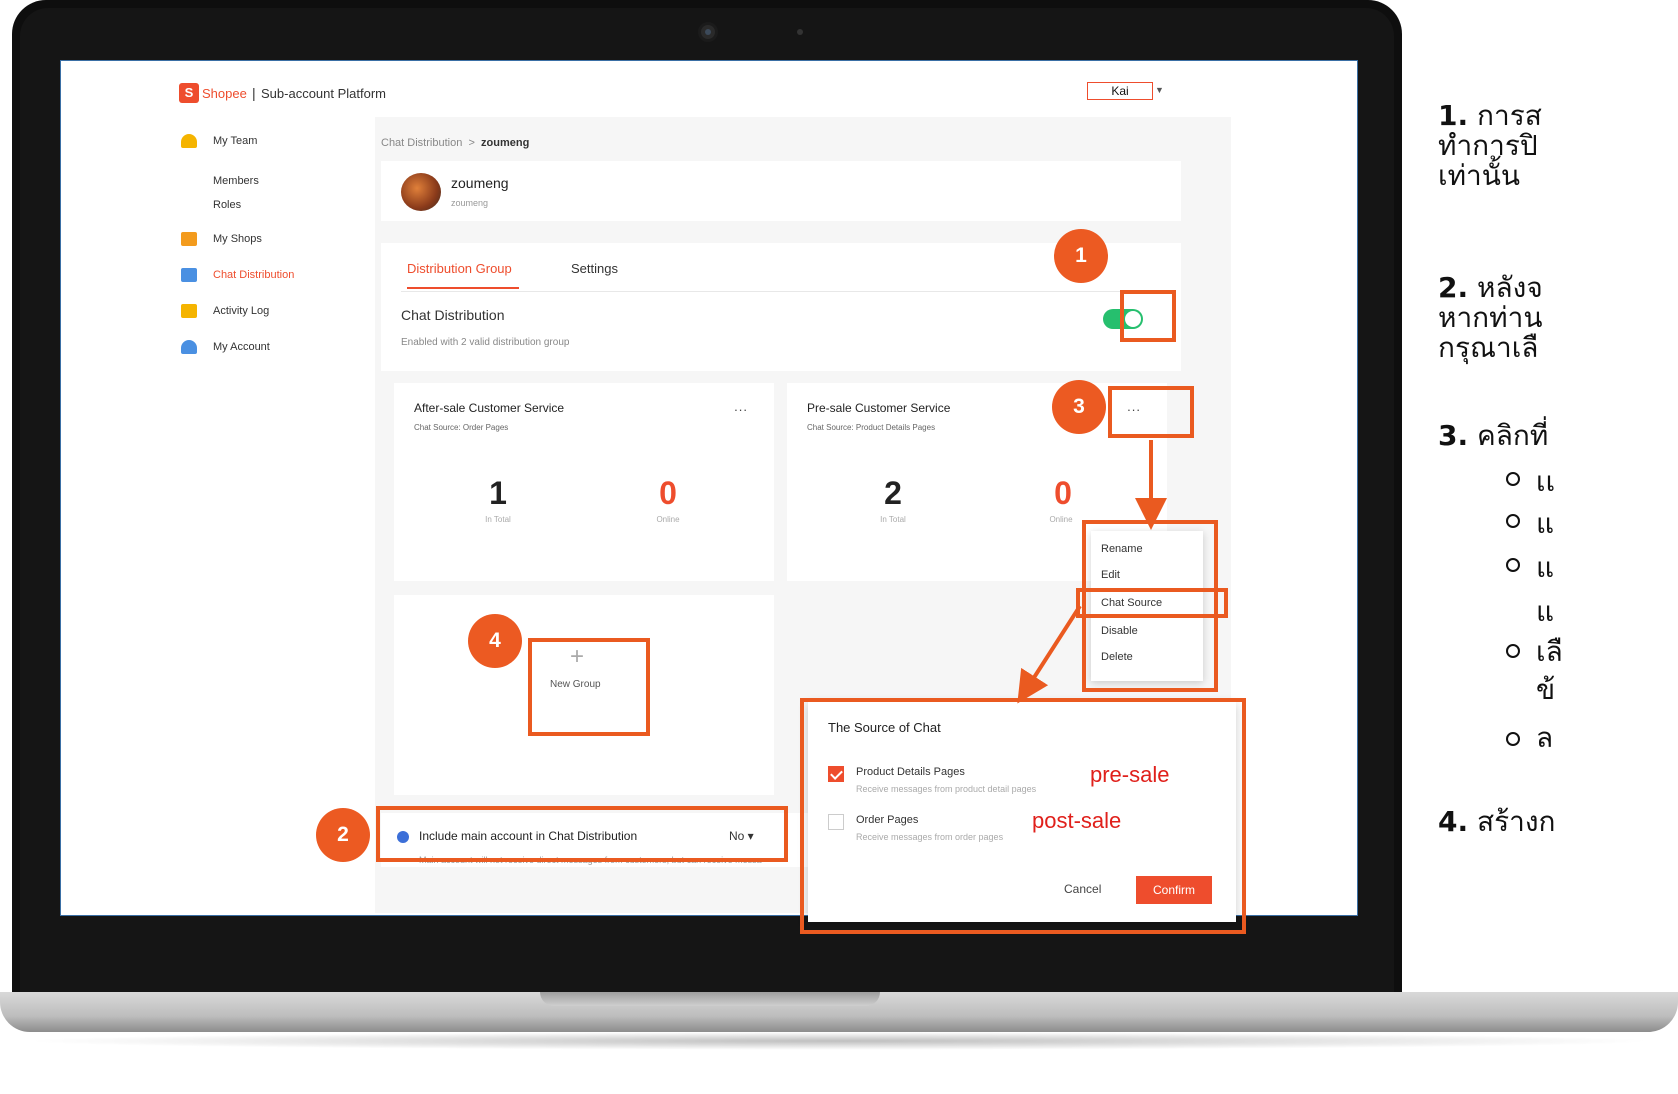 The image size is (1678, 1094). I want to click on instruction-2-line-1: 2. หลังจ, so click(1490, 287).